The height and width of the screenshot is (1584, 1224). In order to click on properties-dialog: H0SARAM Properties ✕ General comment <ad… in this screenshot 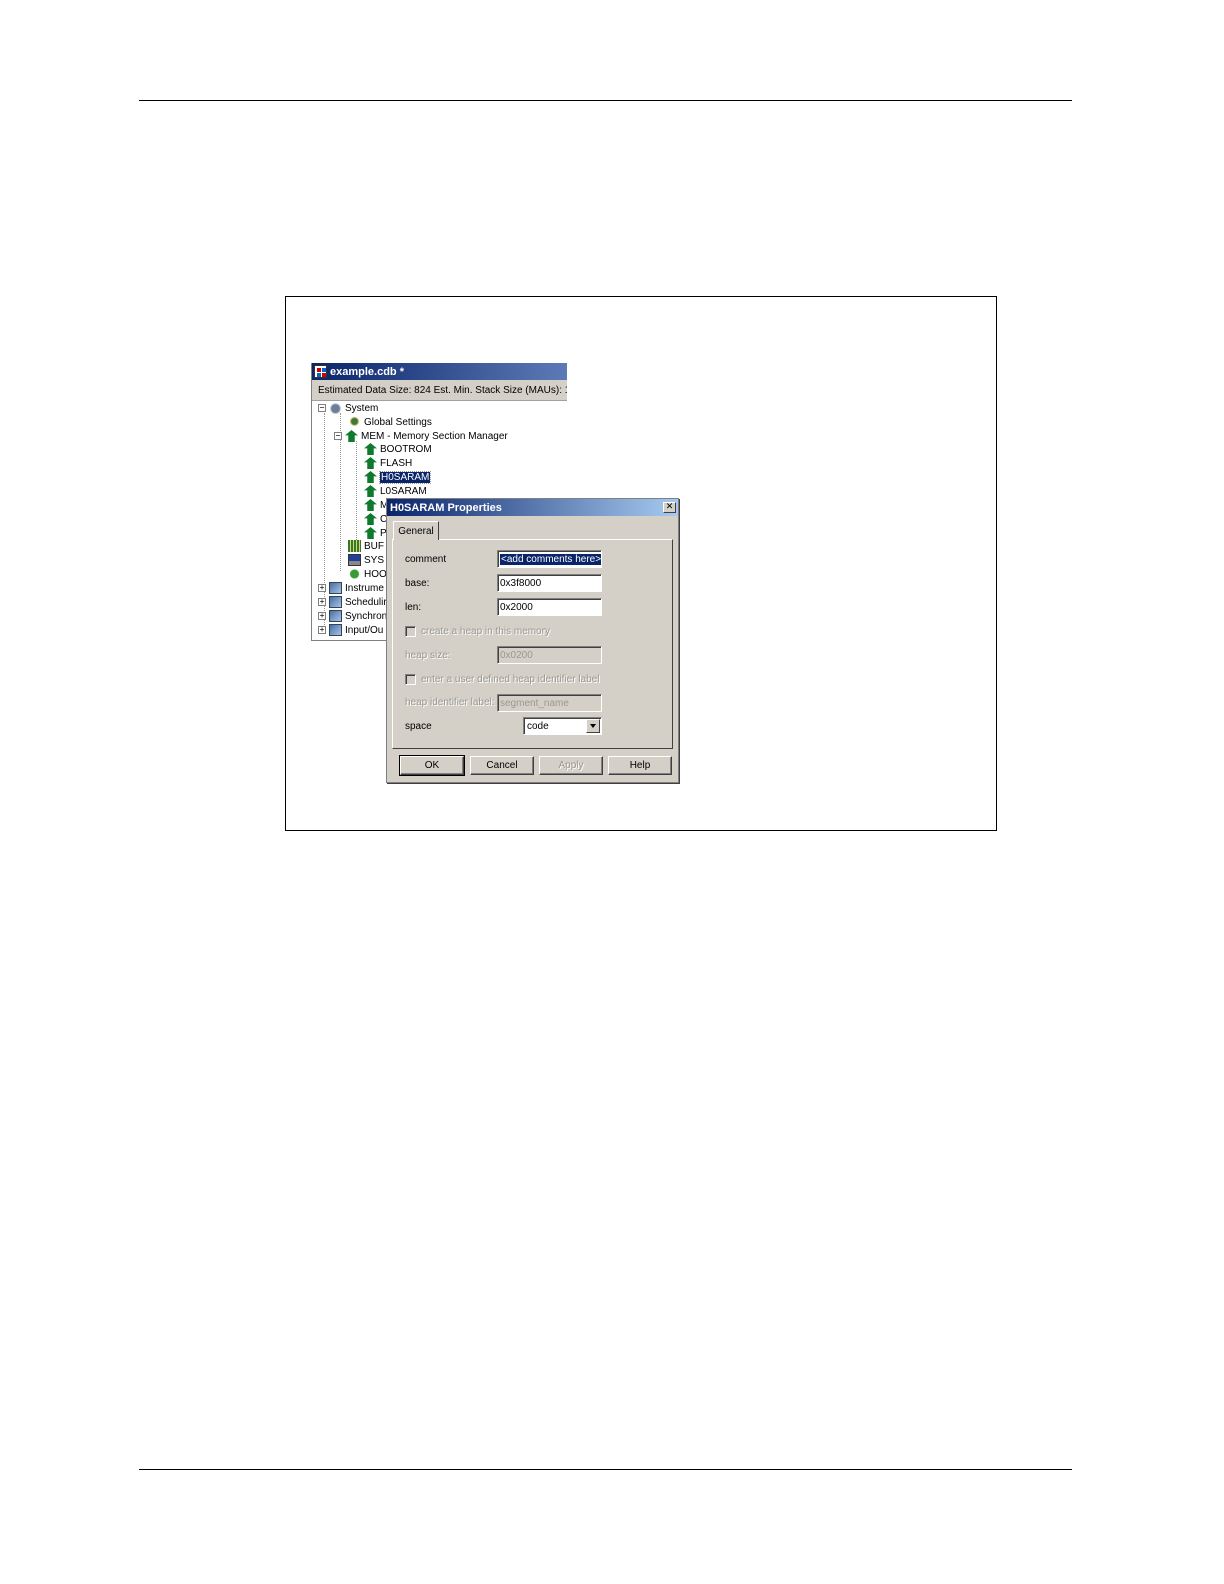, I will do `click(532, 640)`.